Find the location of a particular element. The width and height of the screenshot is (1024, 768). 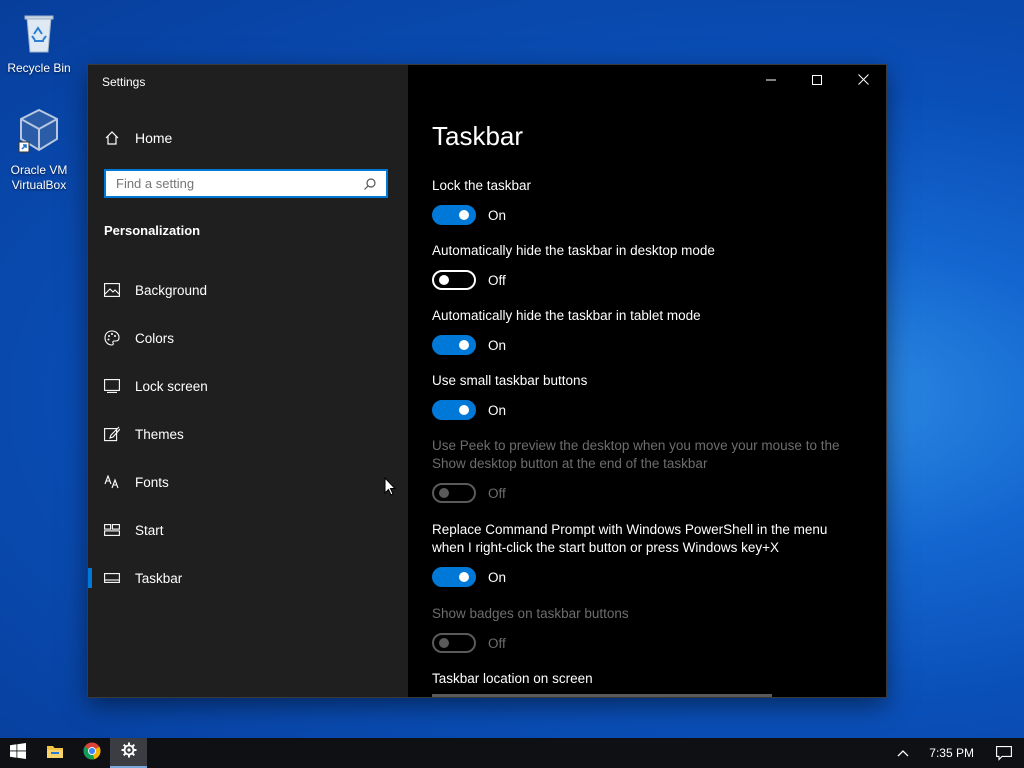

home-icon is located at coordinates (112, 138).